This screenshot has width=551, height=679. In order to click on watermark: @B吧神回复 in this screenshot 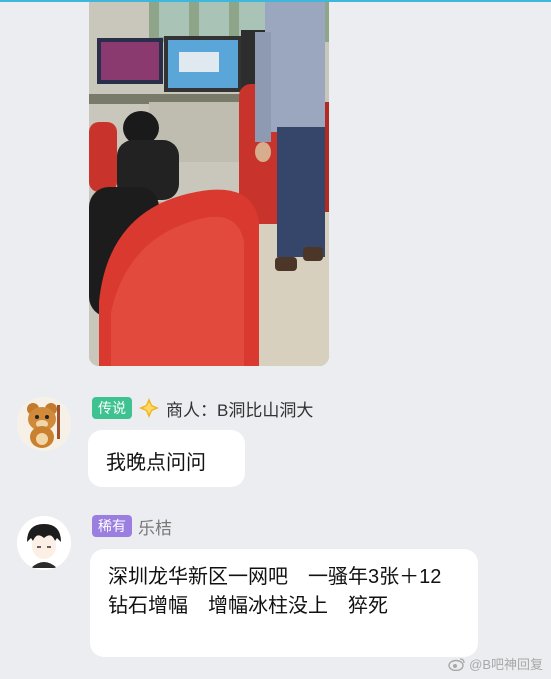, I will do `click(495, 663)`.